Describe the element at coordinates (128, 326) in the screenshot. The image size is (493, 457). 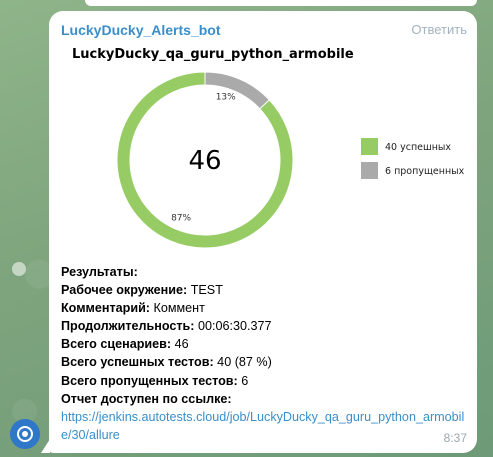
I see `duration-label: Продолжительность:` at that location.